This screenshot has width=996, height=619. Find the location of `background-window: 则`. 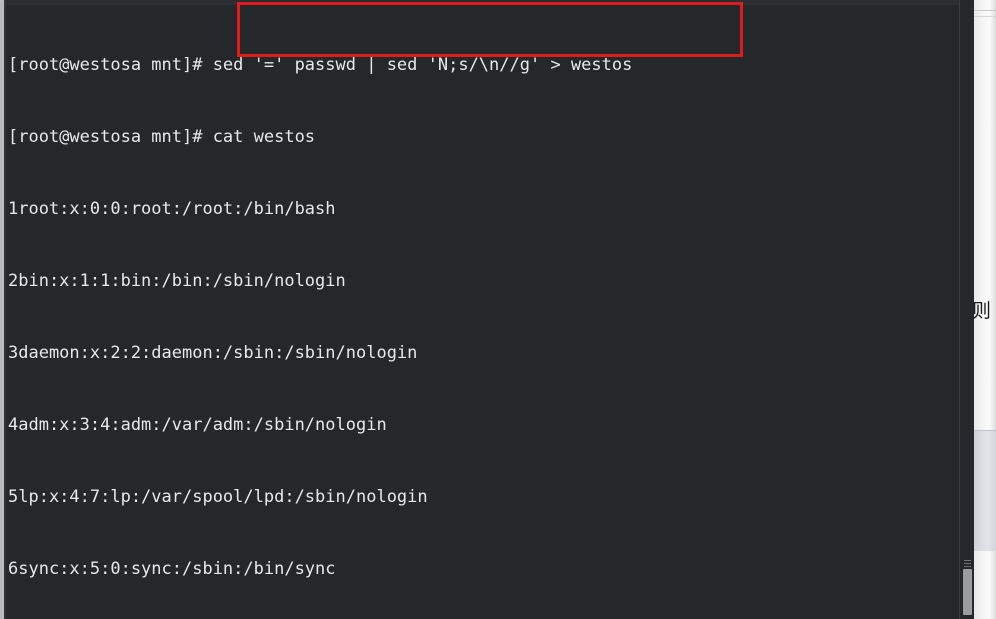

background-window: 则 is located at coordinates (985, 309).